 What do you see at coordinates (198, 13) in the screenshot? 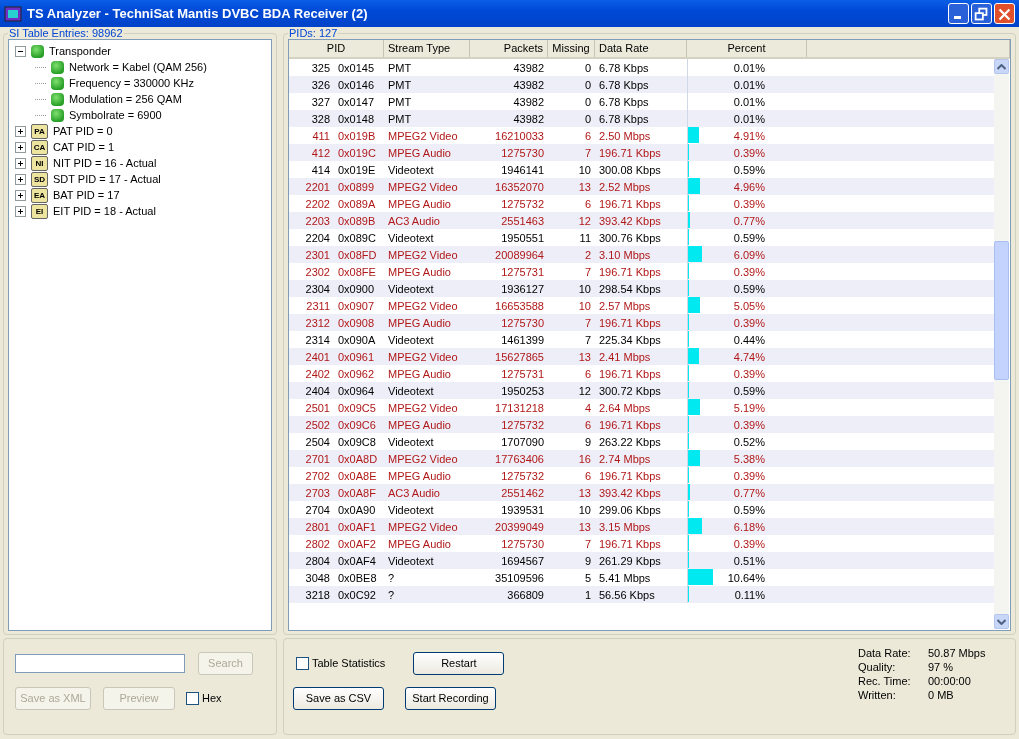
I see `window-title: TS Analyzer - TechniSat Mantis DVBC BDA Receiver (2)` at bounding box center [198, 13].